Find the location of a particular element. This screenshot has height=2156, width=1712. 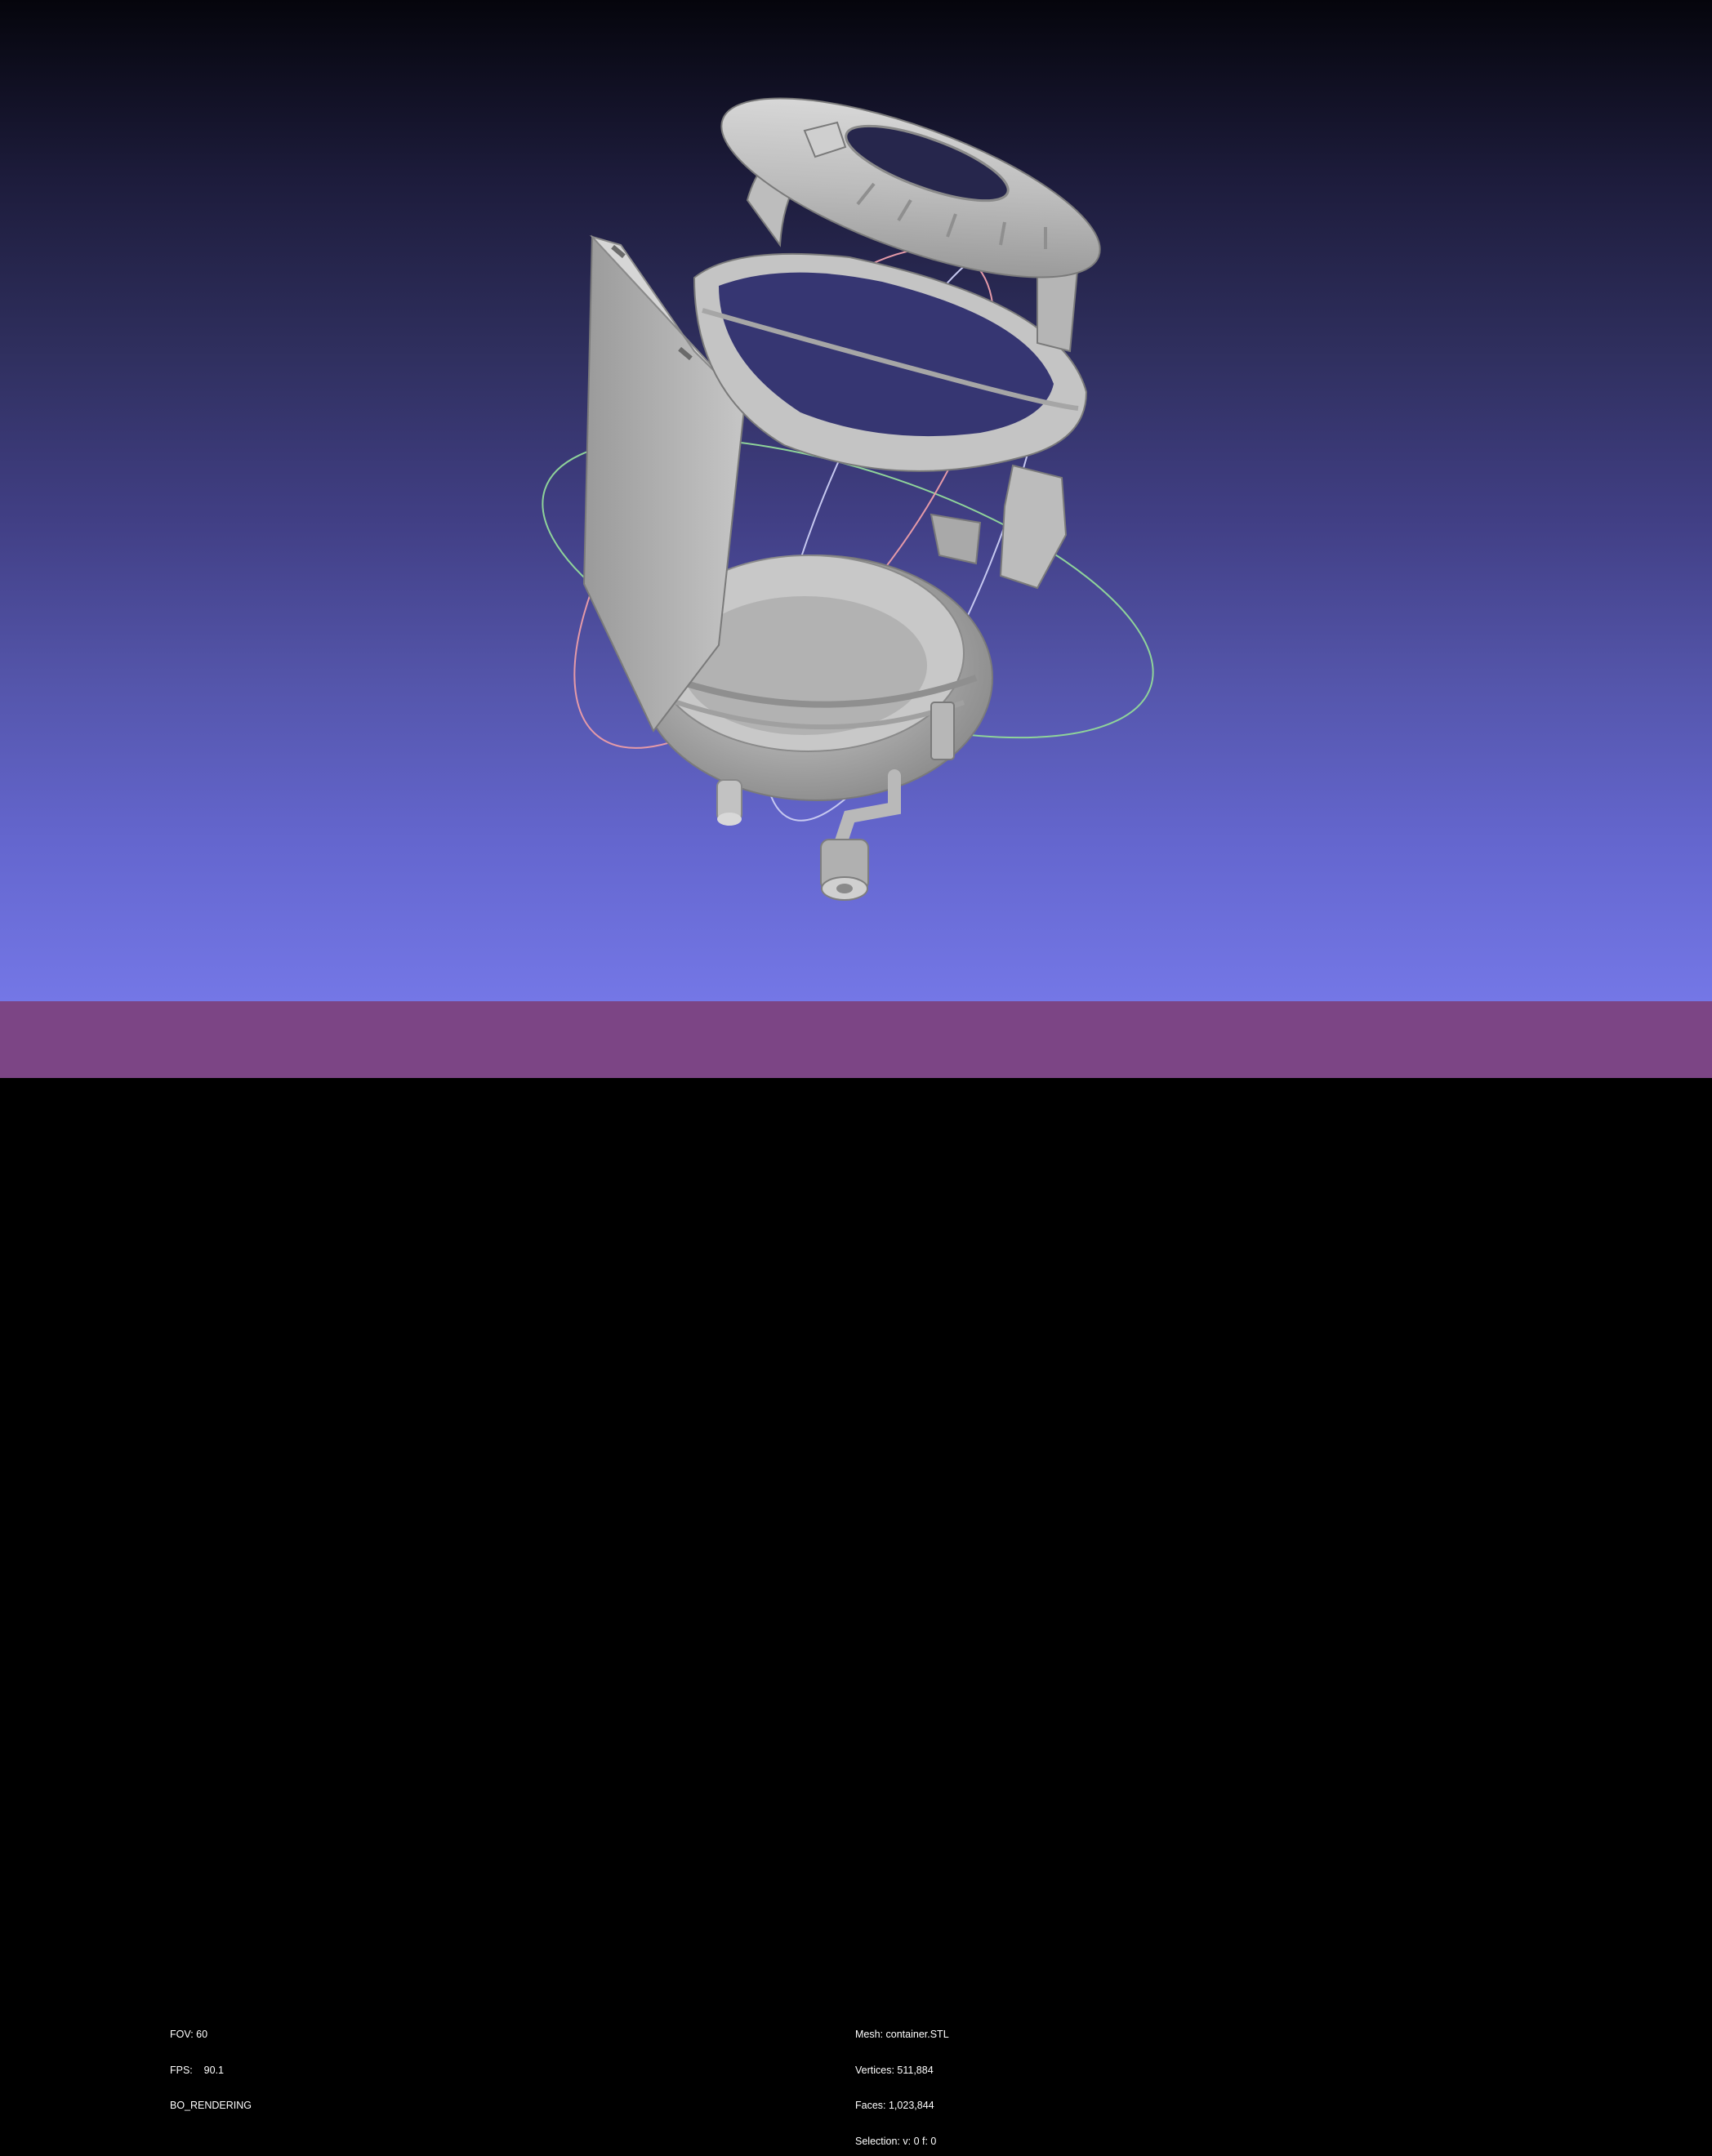

container-mesh is located at coordinates (842, 499).